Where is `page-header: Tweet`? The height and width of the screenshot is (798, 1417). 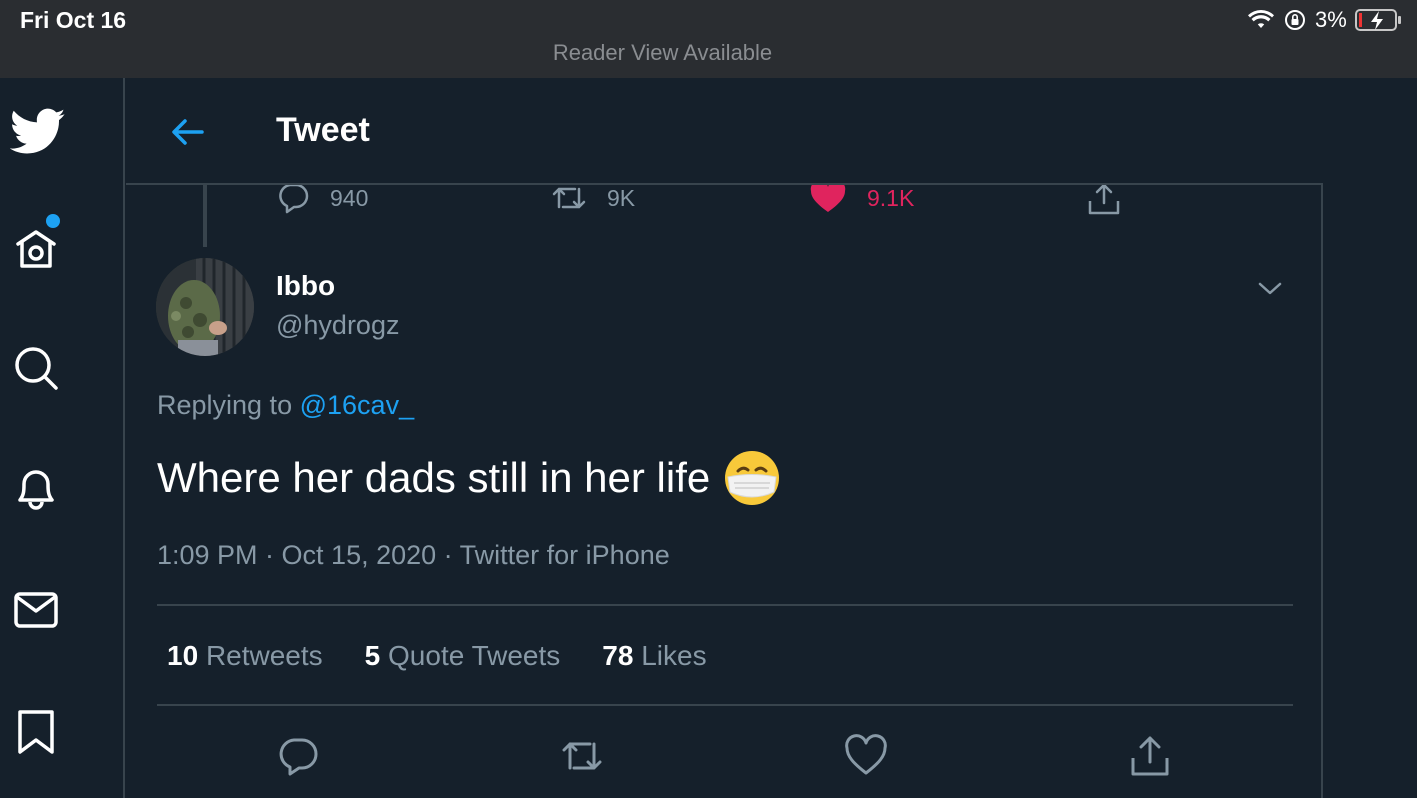
page-header: Tweet is located at coordinates (724, 131).